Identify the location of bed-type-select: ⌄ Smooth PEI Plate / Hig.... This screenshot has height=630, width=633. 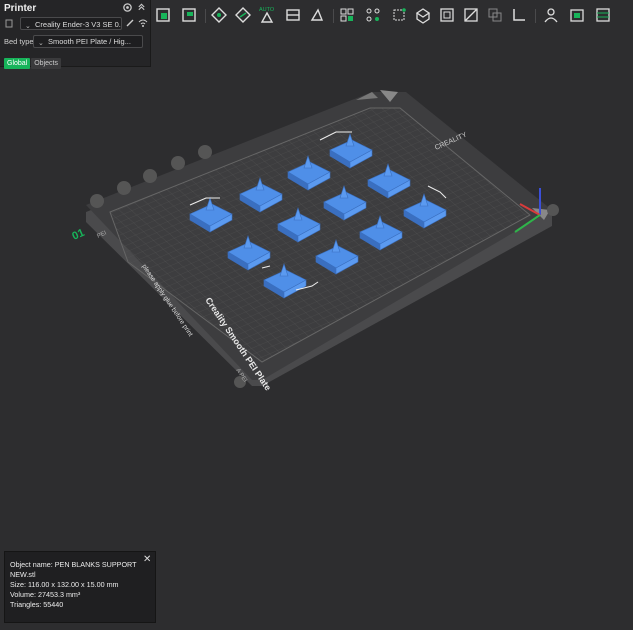
(88, 41).